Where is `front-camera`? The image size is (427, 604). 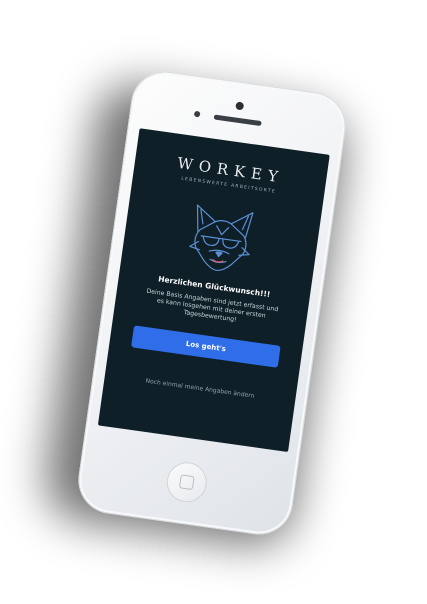
front-camera is located at coordinates (240, 106).